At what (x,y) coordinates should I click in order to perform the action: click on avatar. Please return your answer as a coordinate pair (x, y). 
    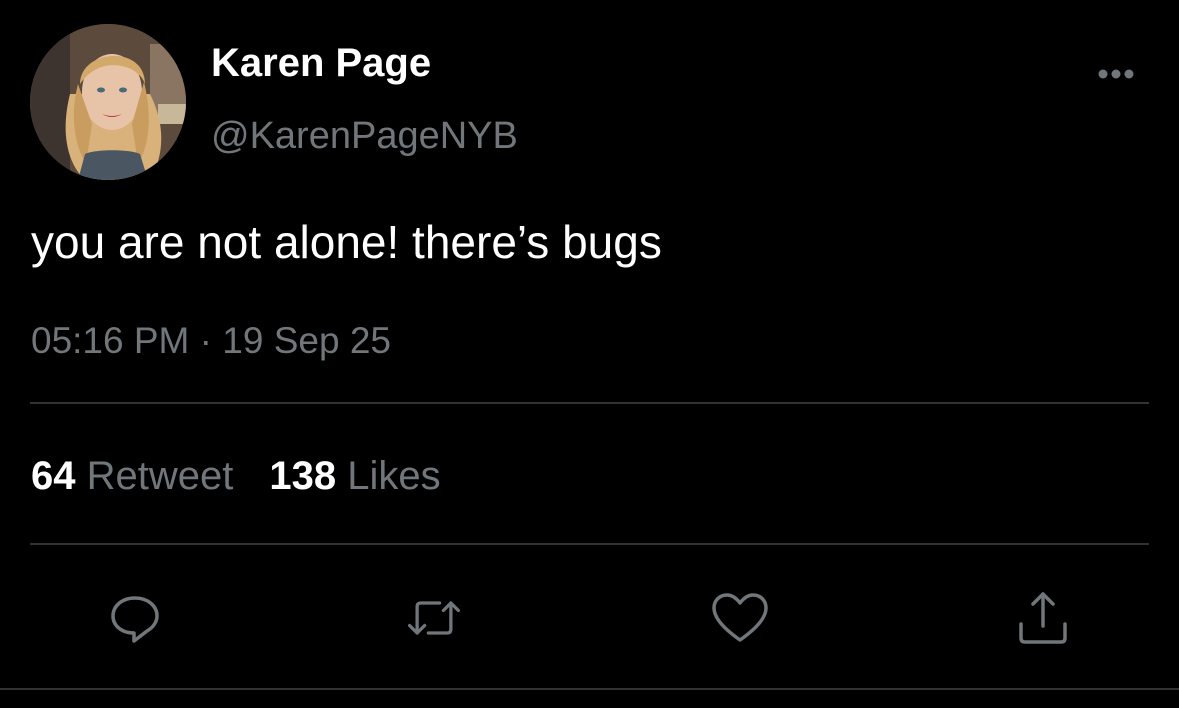
    Looking at the image, I should click on (108, 102).